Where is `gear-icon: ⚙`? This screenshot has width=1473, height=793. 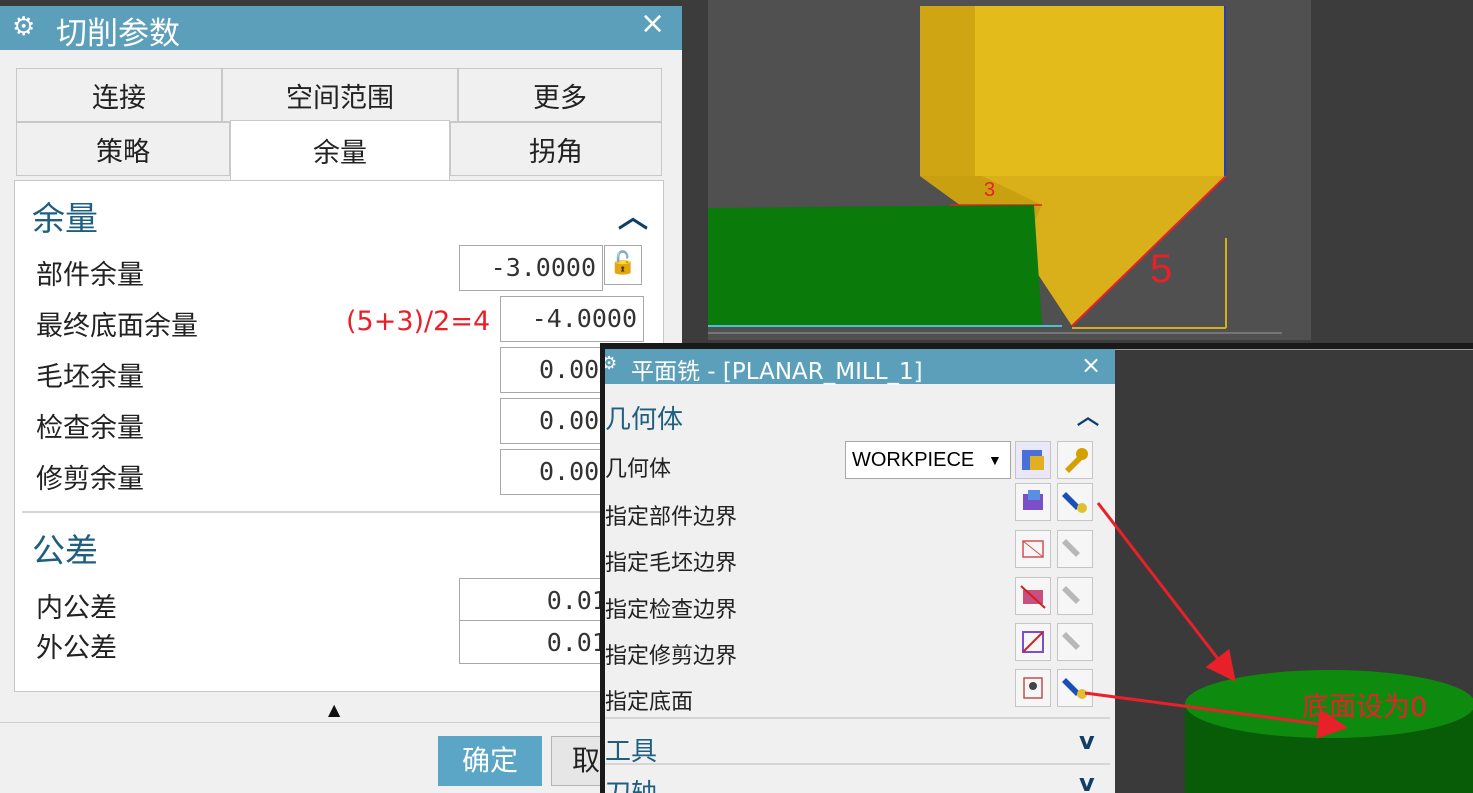 gear-icon: ⚙ is located at coordinates (24, 27).